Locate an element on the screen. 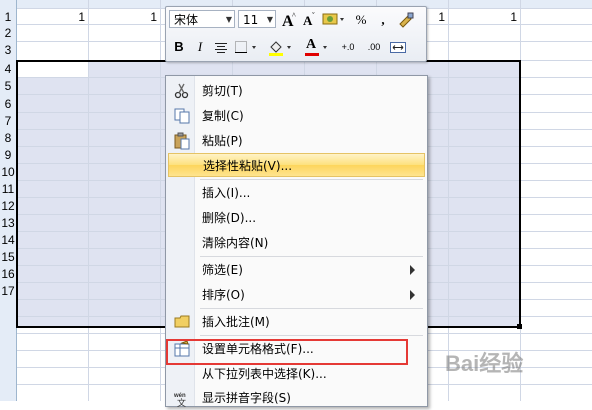 The height and width of the screenshot is (410, 592). row-header-17: 17 is located at coordinates (8, 291).